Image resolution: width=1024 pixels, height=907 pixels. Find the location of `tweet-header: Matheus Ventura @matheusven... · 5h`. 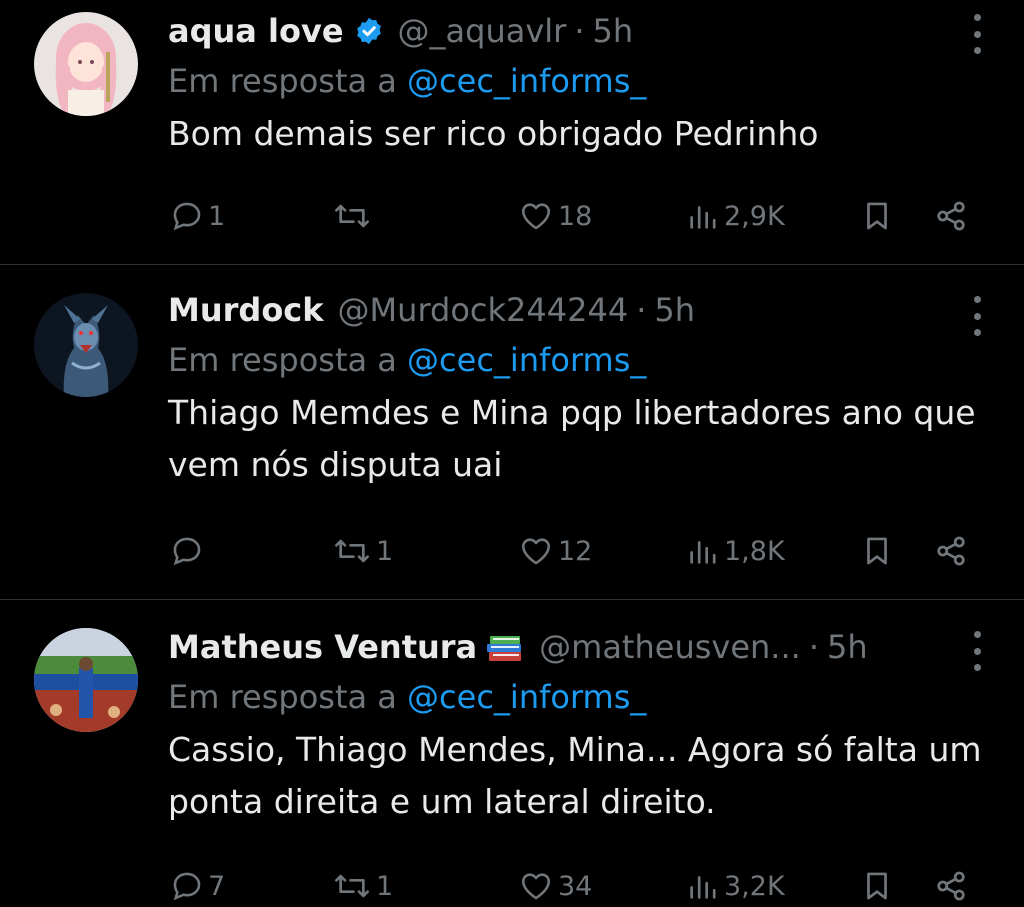

tweet-header: Matheus Ventura @matheusven... · 5h is located at coordinates (596, 647).